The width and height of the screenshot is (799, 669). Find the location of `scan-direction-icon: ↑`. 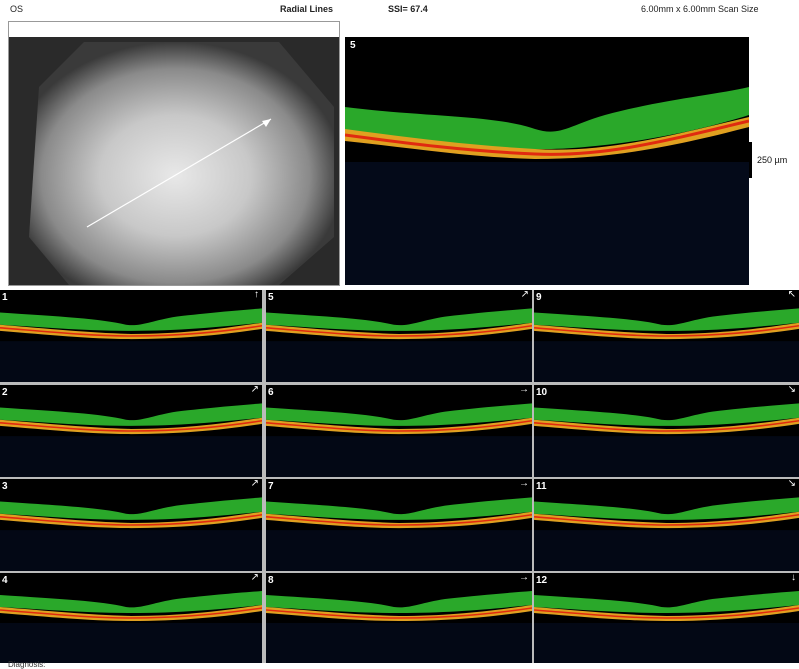

scan-direction-icon: ↑ is located at coordinates (256, 295).